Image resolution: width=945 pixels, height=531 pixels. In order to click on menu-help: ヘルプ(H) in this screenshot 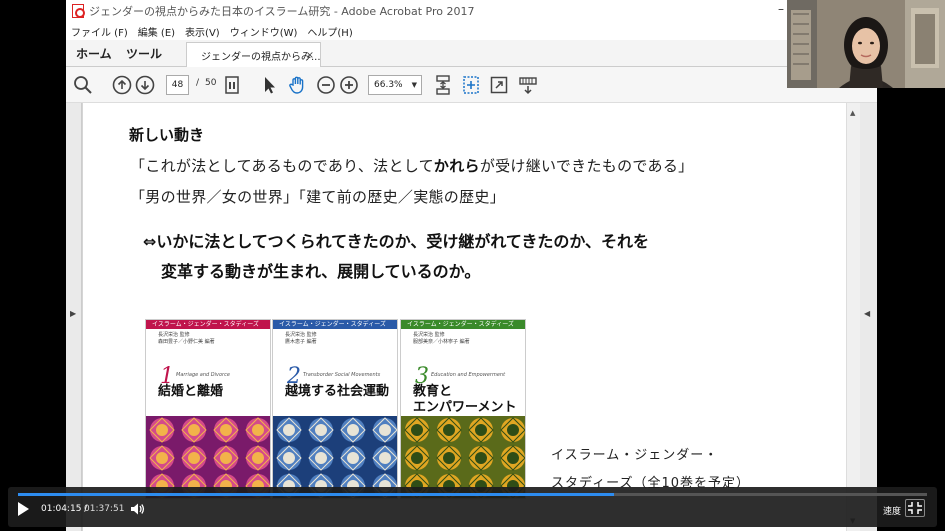, I will do `click(329, 31)`.